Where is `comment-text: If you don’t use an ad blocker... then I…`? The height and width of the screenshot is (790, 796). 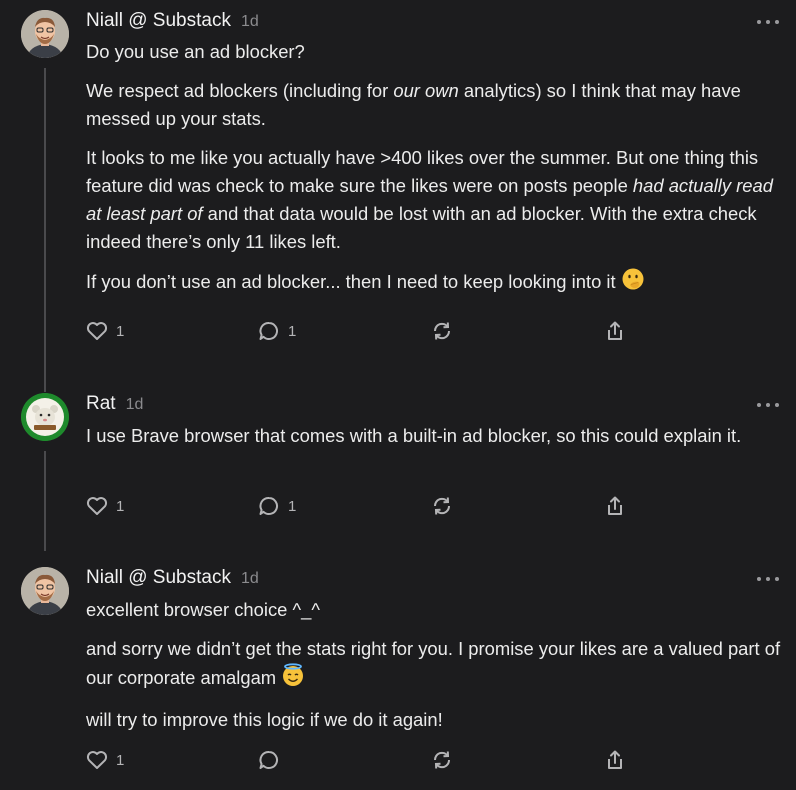 comment-text: If you don’t use an ad blocker... then I… is located at coordinates (351, 281).